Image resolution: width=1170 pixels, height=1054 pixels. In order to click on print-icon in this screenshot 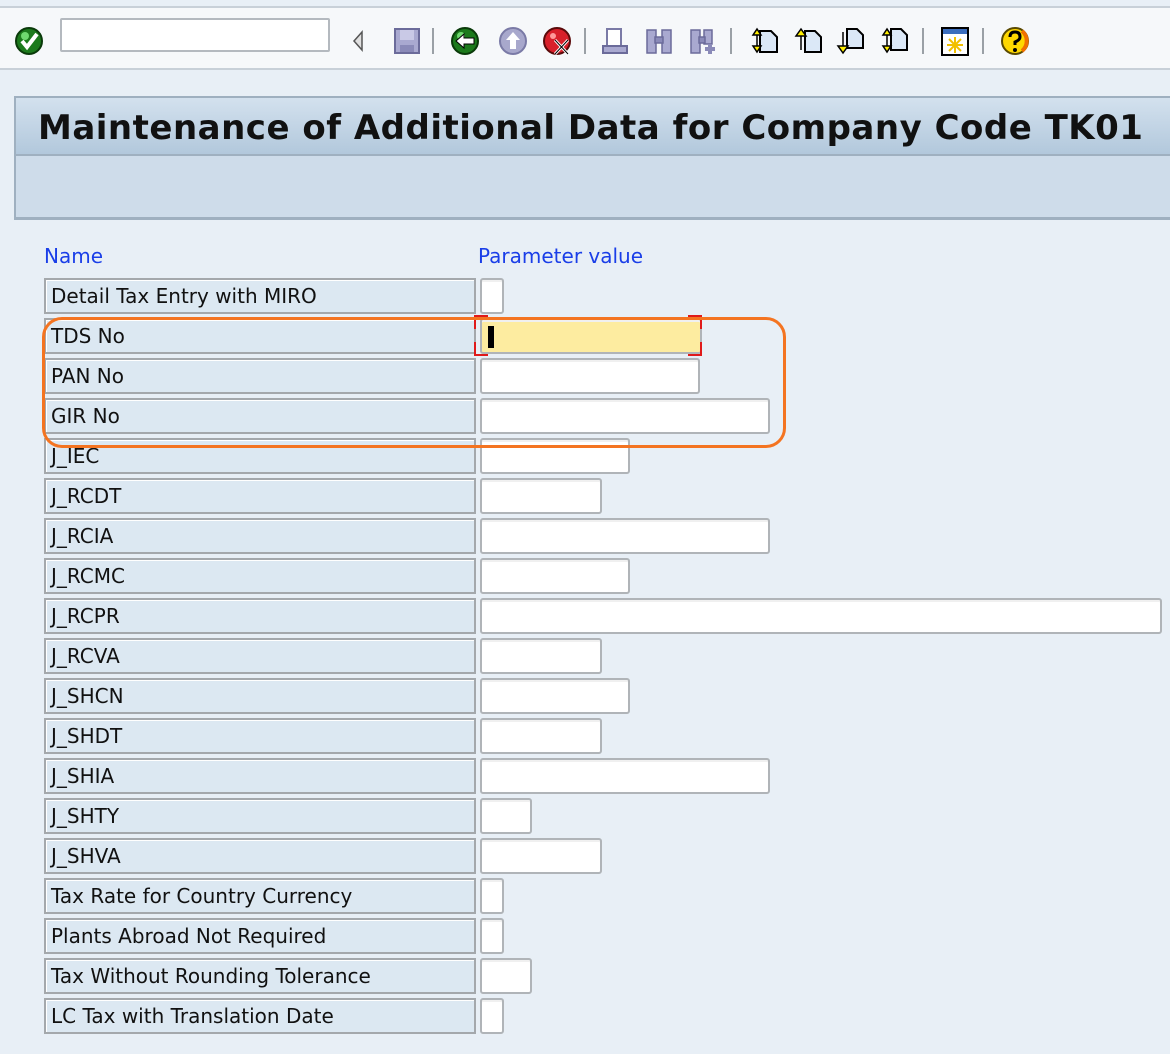, I will do `click(615, 41)`.